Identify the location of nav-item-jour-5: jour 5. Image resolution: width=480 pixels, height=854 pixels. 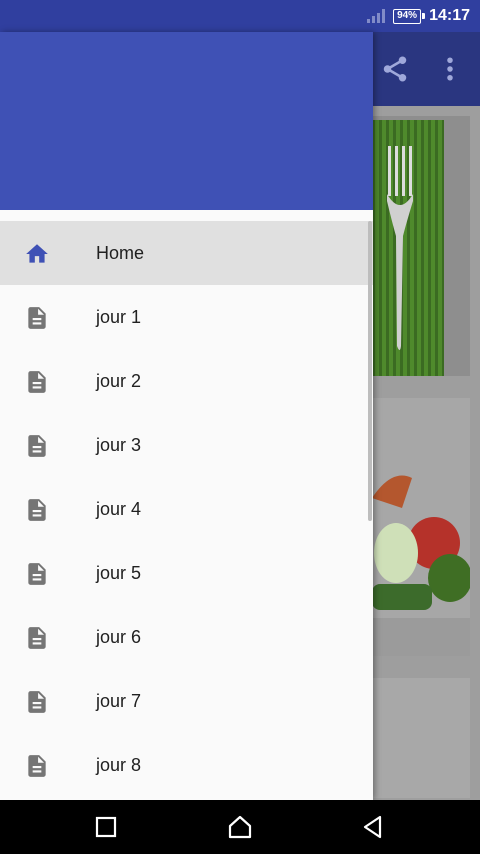
(186, 573).